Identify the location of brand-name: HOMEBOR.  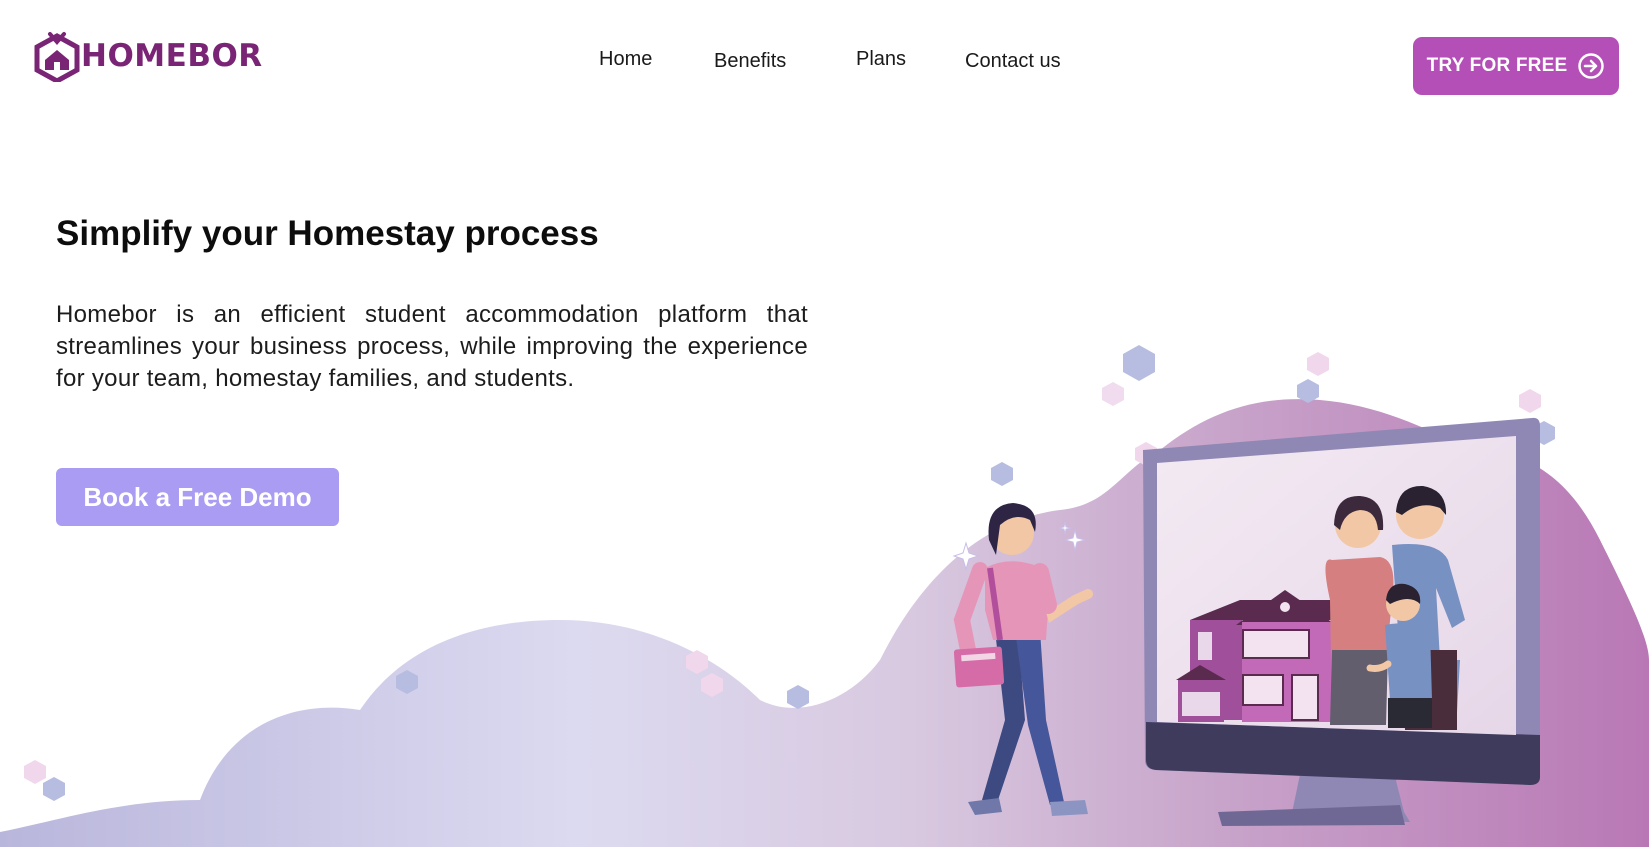
(172, 55).